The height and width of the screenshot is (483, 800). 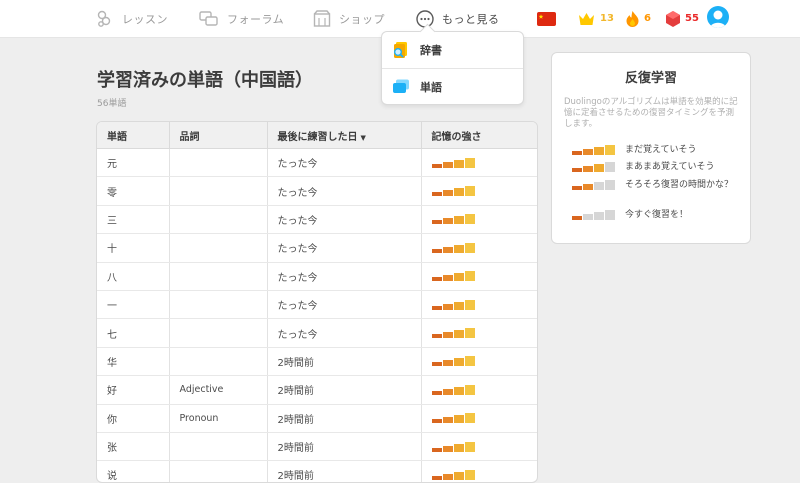 I want to click on word-cell: 张, so click(x=133, y=446).